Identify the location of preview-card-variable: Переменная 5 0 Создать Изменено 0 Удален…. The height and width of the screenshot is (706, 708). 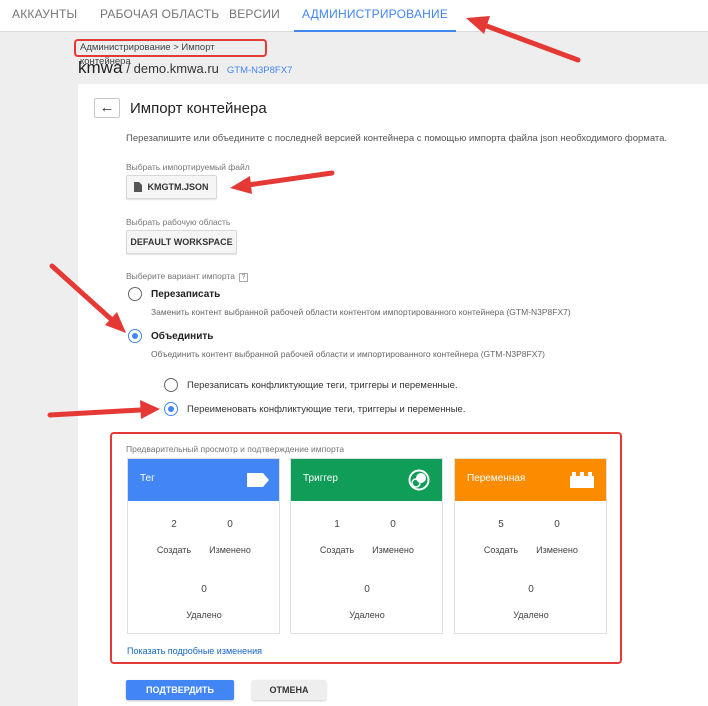
(530, 546).